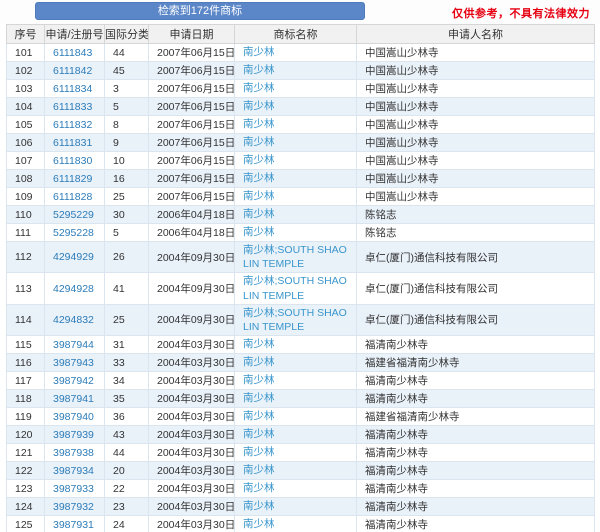  Describe the element at coordinates (72, 197) in the screenshot. I see `reg-number-link: 6111828` at that location.